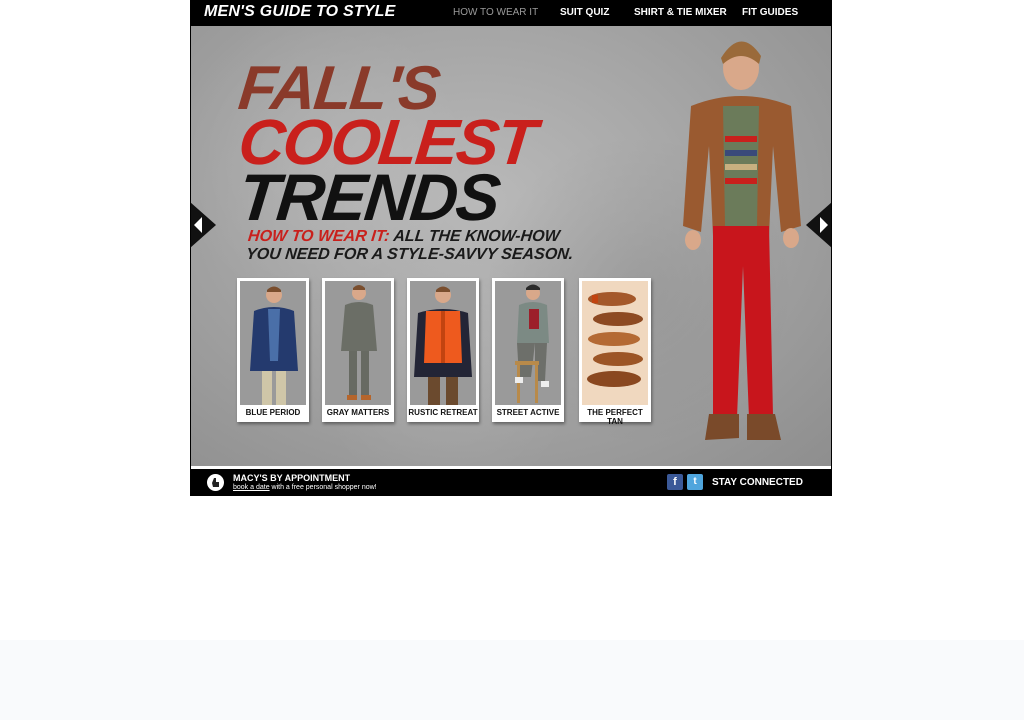  I want to click on card-blue-period: BLUE PERIOD, so click(273, 350).